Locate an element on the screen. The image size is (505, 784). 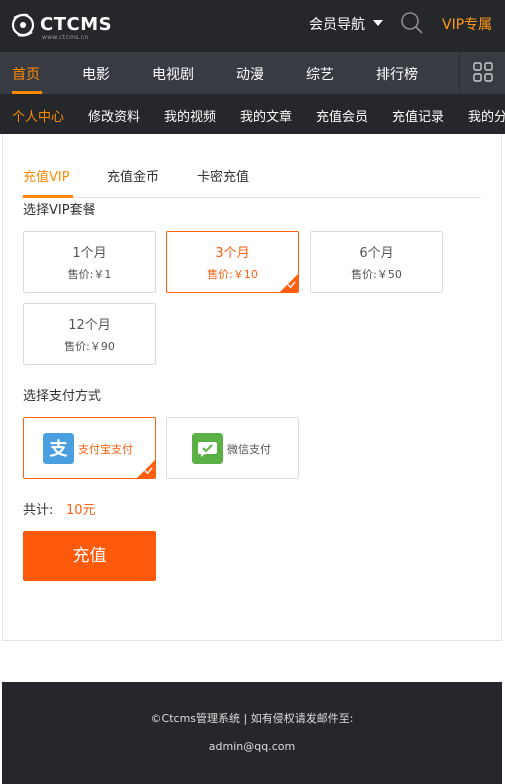
total-label: 共计: is located at coordinates (38, 510).